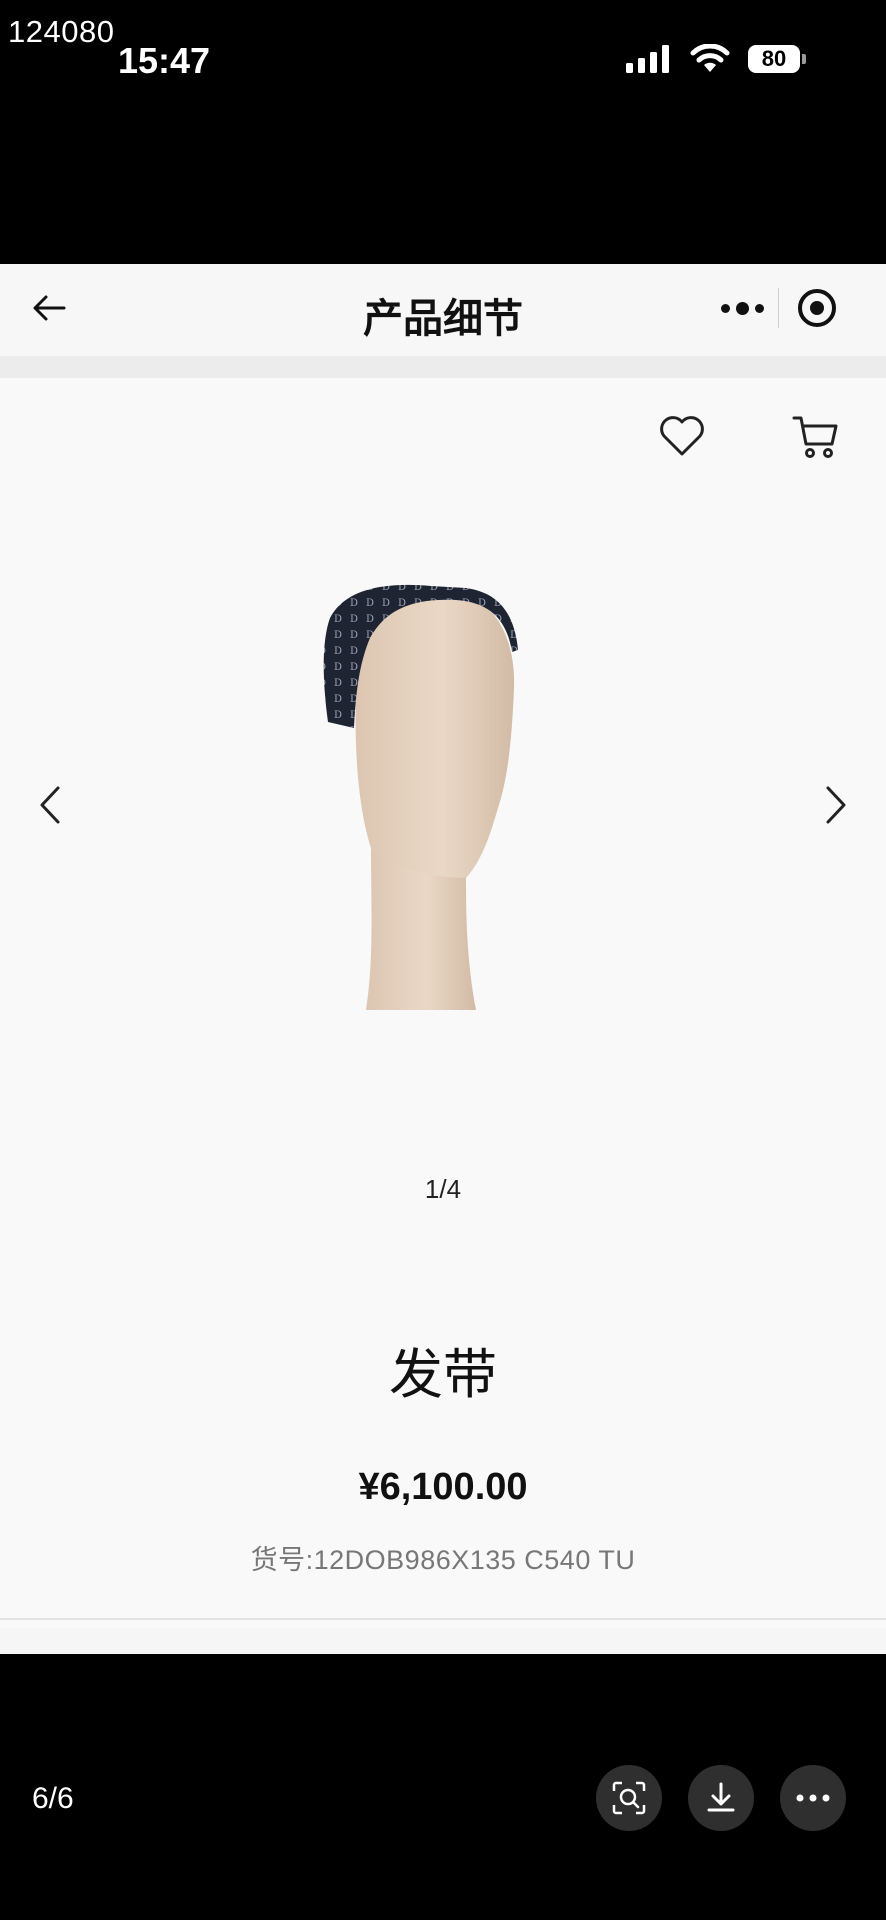 This screenshot has width=886, height=1920. I want to click on navigation-bar: 产品细节, so click(443, 310).